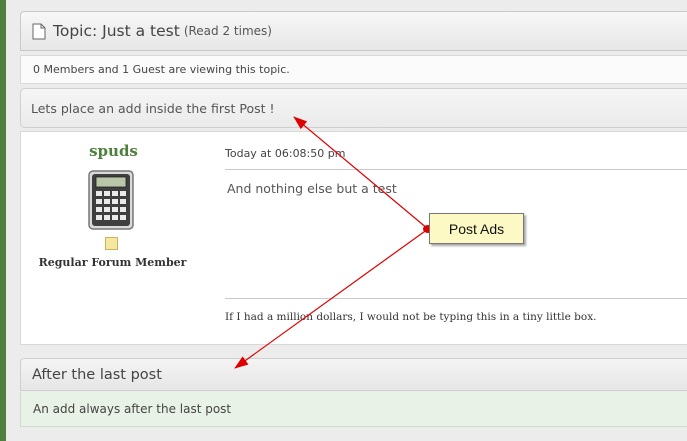 The height and width of the screenshot is (441, 687). I want to click on poster-name-link: spuds, so click(113, 151).